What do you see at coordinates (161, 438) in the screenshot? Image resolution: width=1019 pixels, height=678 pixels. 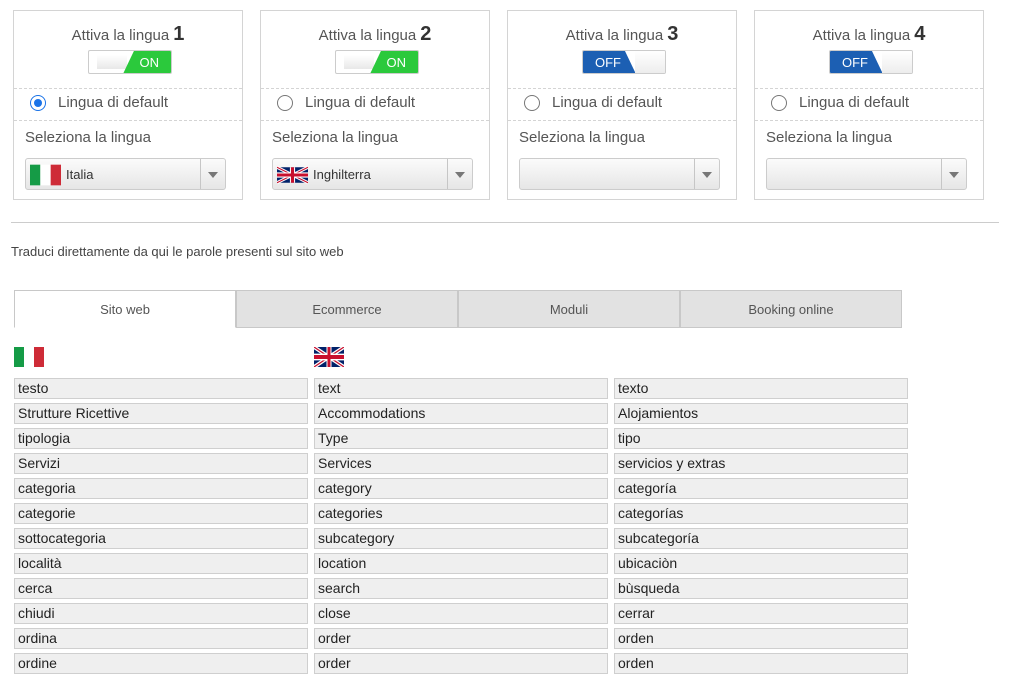 I see `italian-translation-field: tipologia` at bounding box center [161, 438].